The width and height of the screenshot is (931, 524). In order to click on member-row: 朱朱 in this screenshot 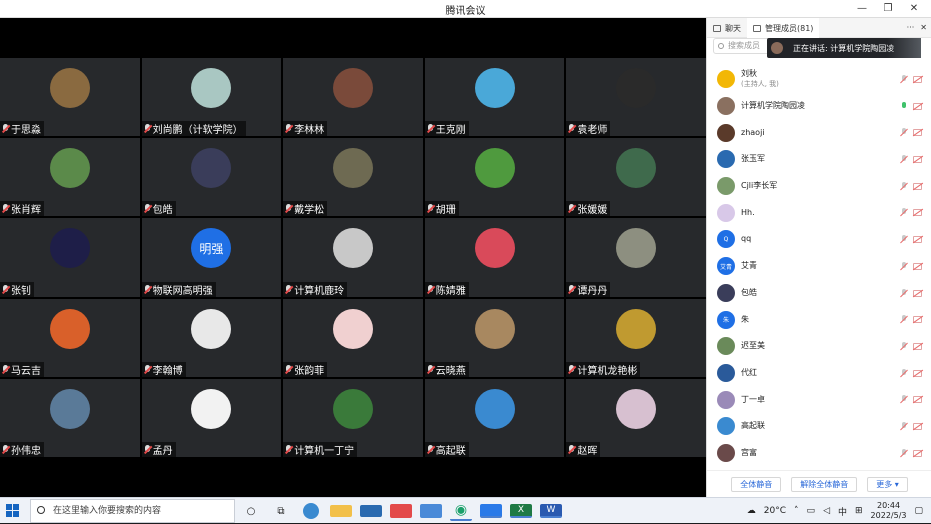, I will do `click(819, 319)`.